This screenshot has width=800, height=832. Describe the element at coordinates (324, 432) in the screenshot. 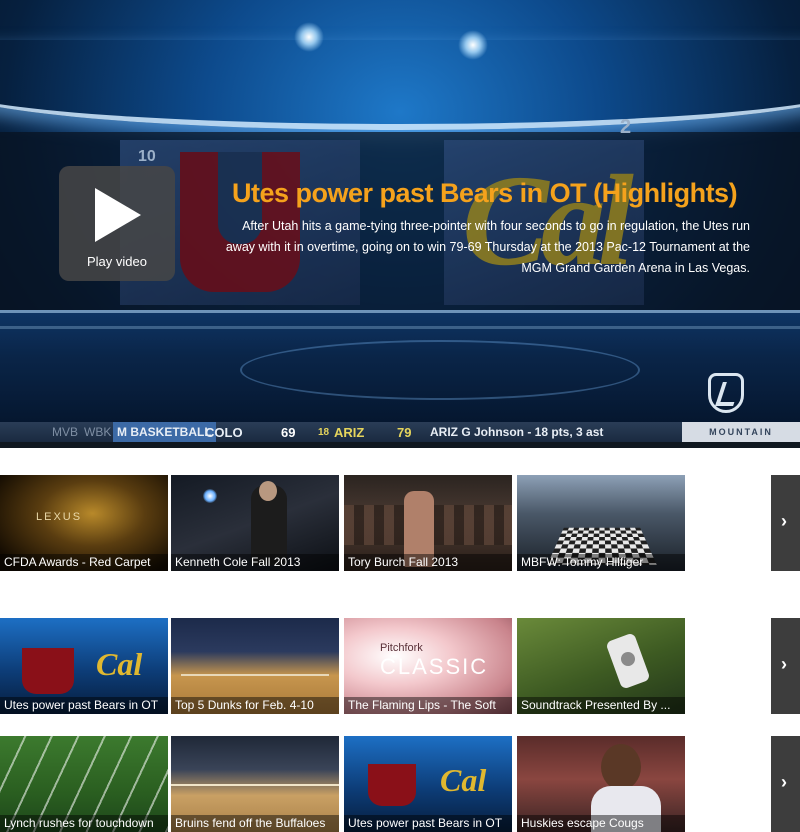

I see `ticker-team2-seed: 18` at that location.